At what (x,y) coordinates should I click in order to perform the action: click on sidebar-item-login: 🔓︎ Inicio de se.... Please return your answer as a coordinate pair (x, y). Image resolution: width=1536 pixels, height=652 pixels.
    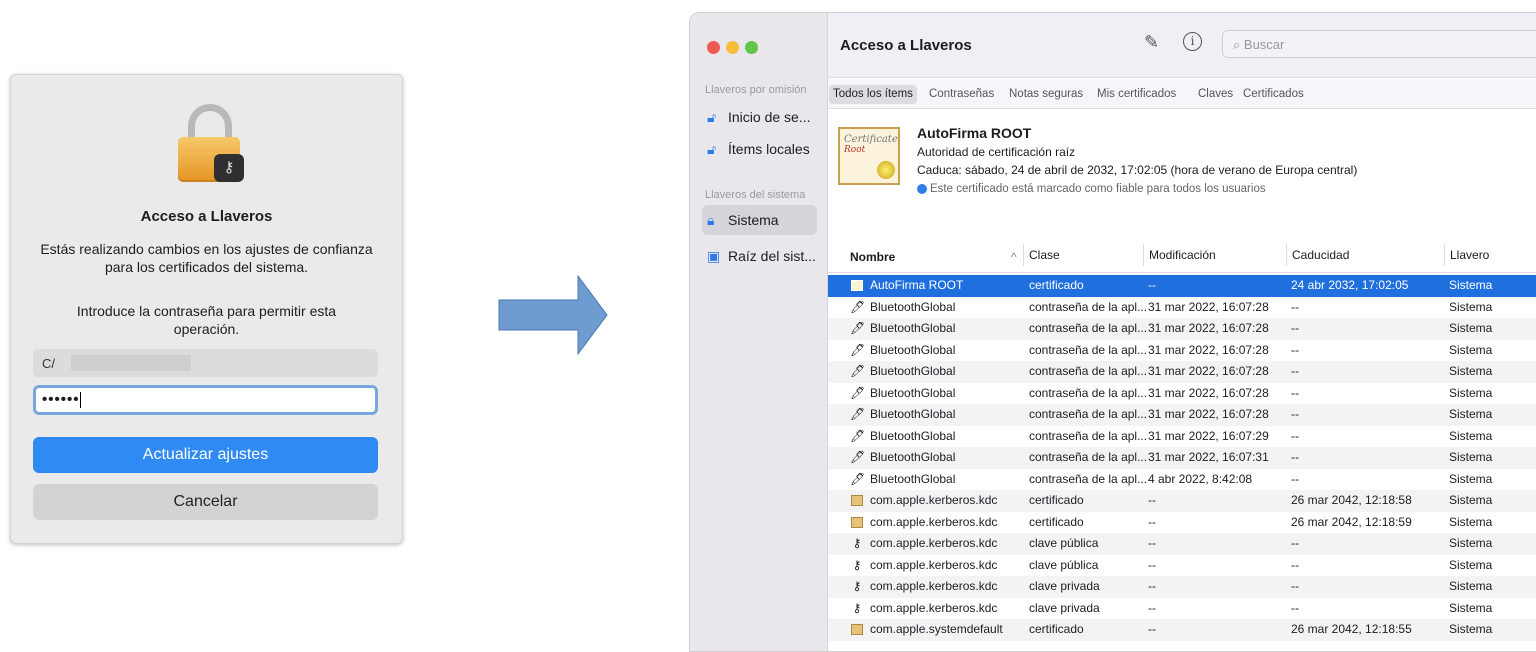
    Looking at the image, I should click on (759, 117).